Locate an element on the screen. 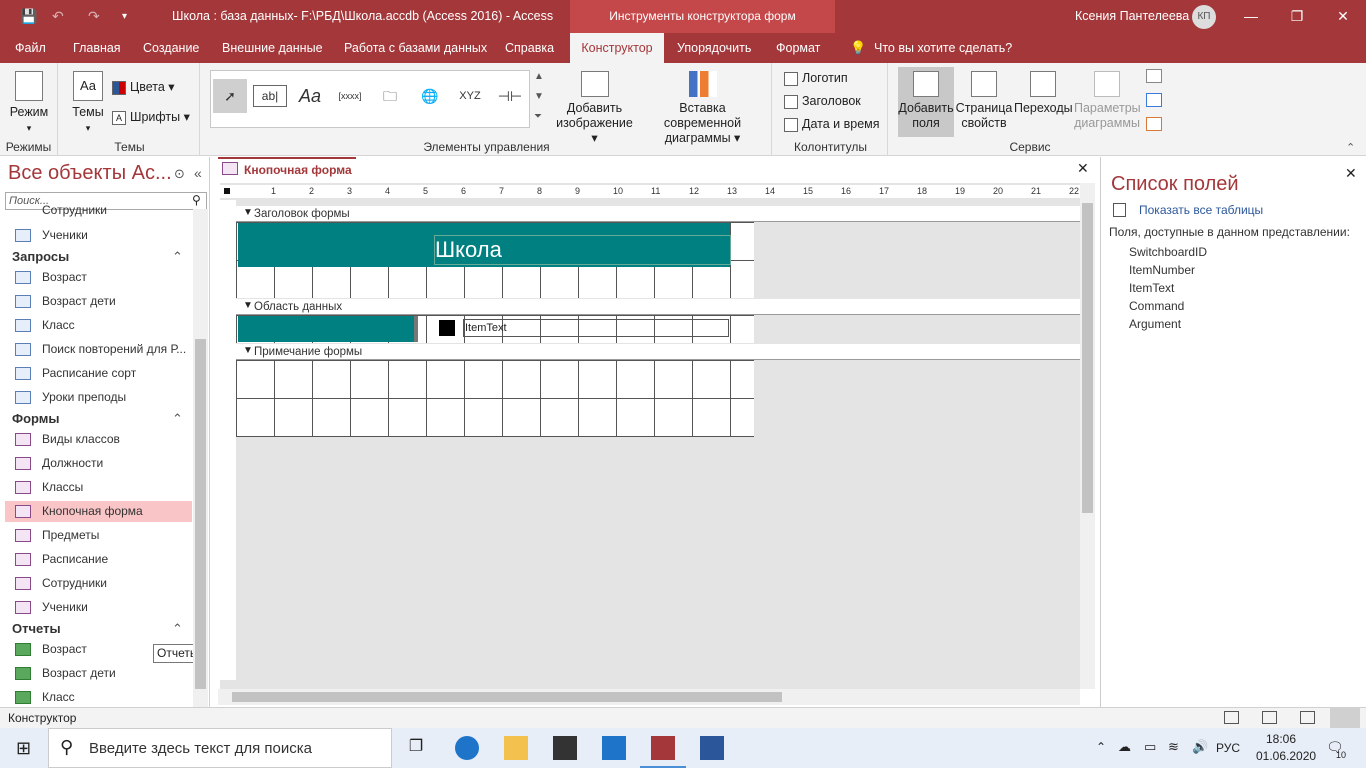 The height and width of the screenshot is (769, 1366). cloud-icon: ☁ is located at coordinates (1124, 747).